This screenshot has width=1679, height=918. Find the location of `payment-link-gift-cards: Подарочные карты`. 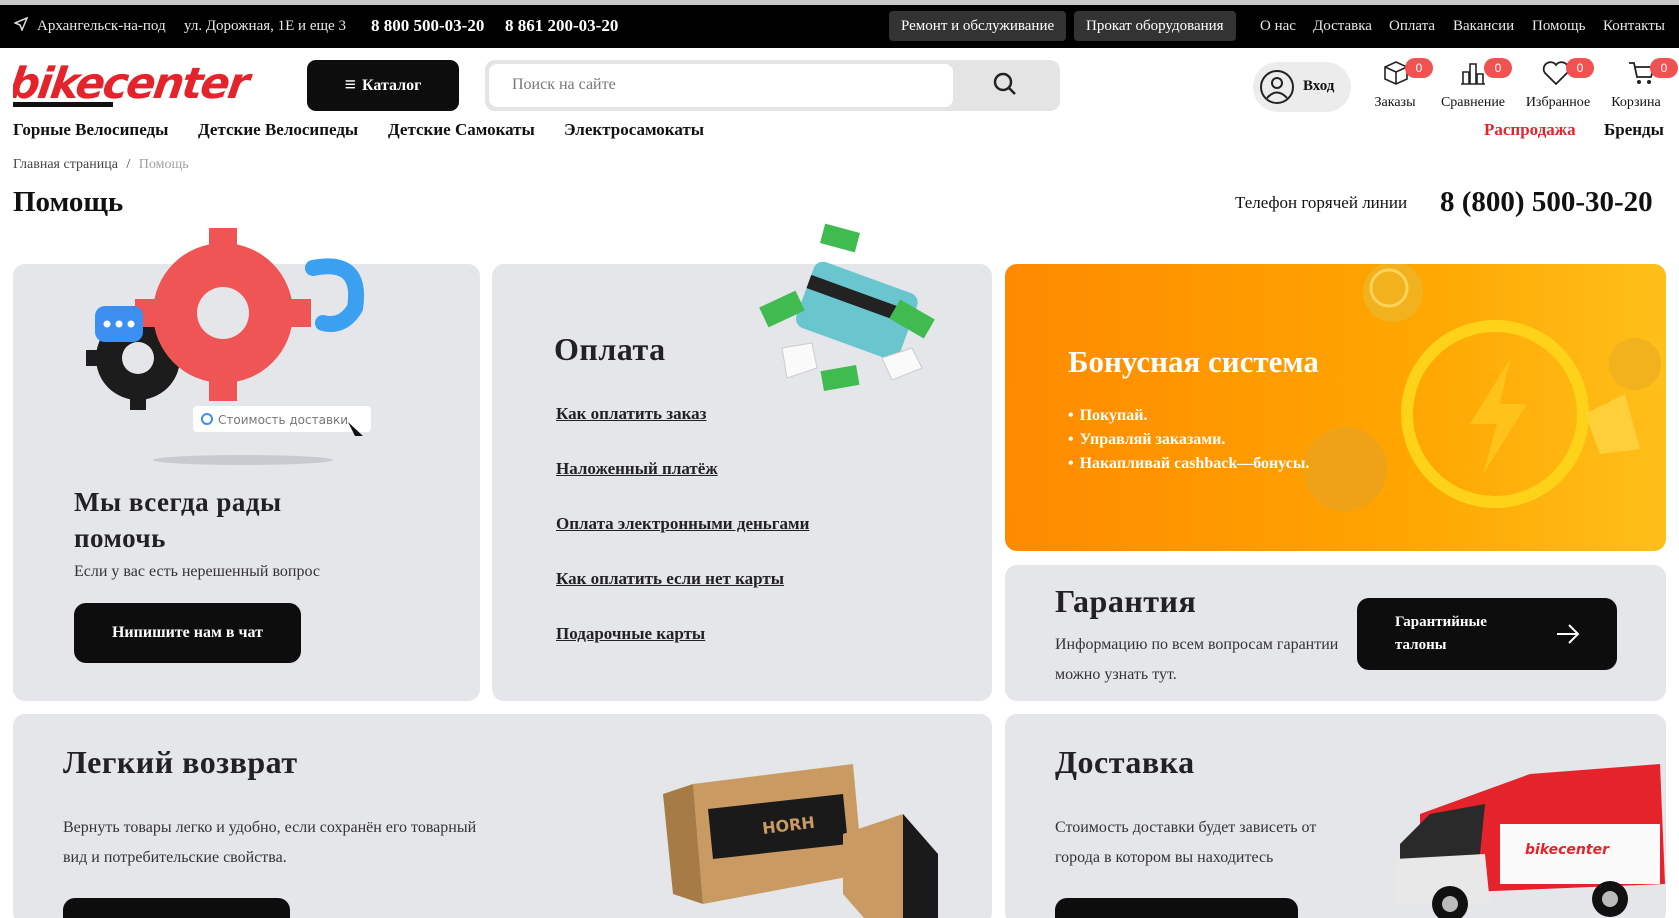

payment-link-gift-cards: Подарочные карты is located at coordinates (630, 634).